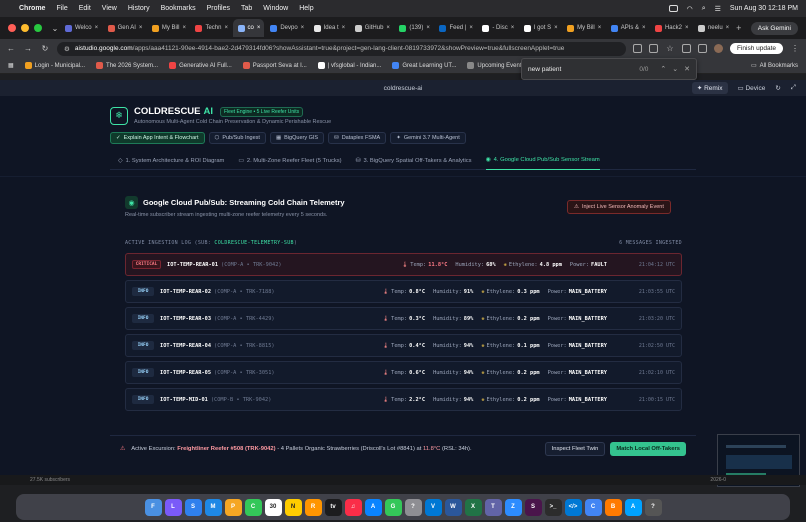  I want to click on control-center-icon: ☰, so click(718, 9).